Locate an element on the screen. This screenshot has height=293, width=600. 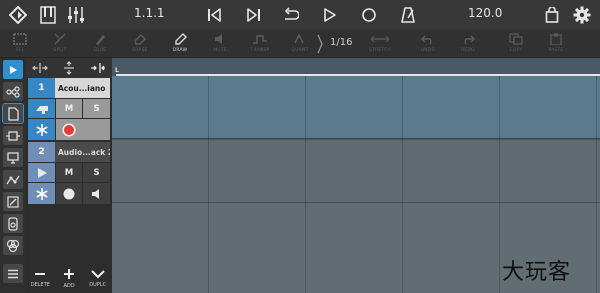
settings-icon is located at coordinates (582, 15).